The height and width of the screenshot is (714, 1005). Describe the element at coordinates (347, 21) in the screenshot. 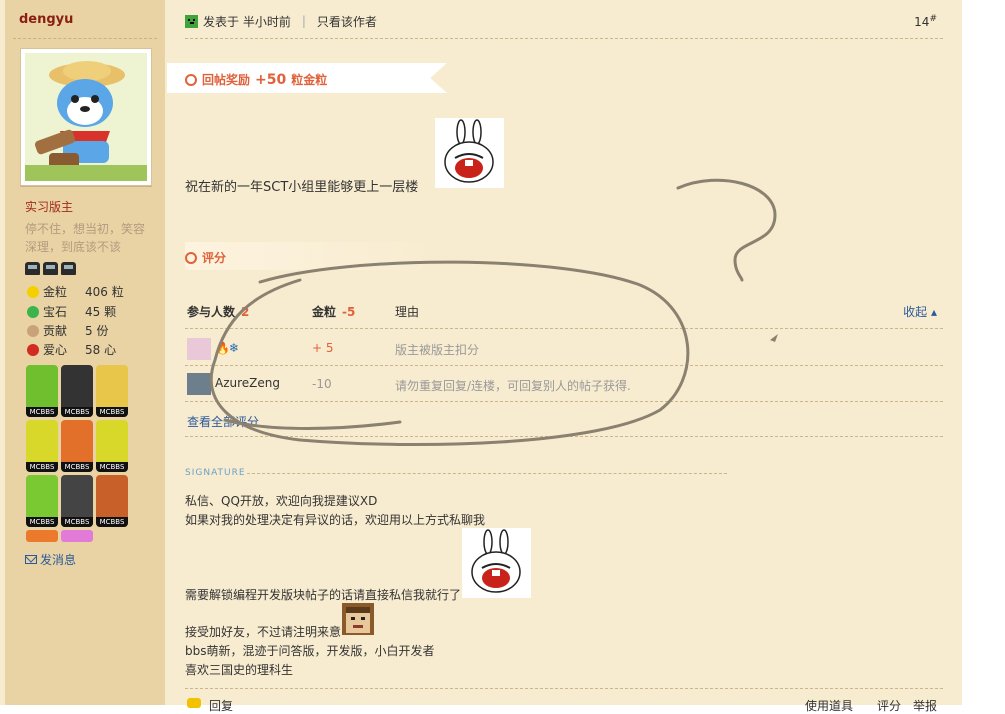

I see `only-author-link: 只看该作者` at that location.